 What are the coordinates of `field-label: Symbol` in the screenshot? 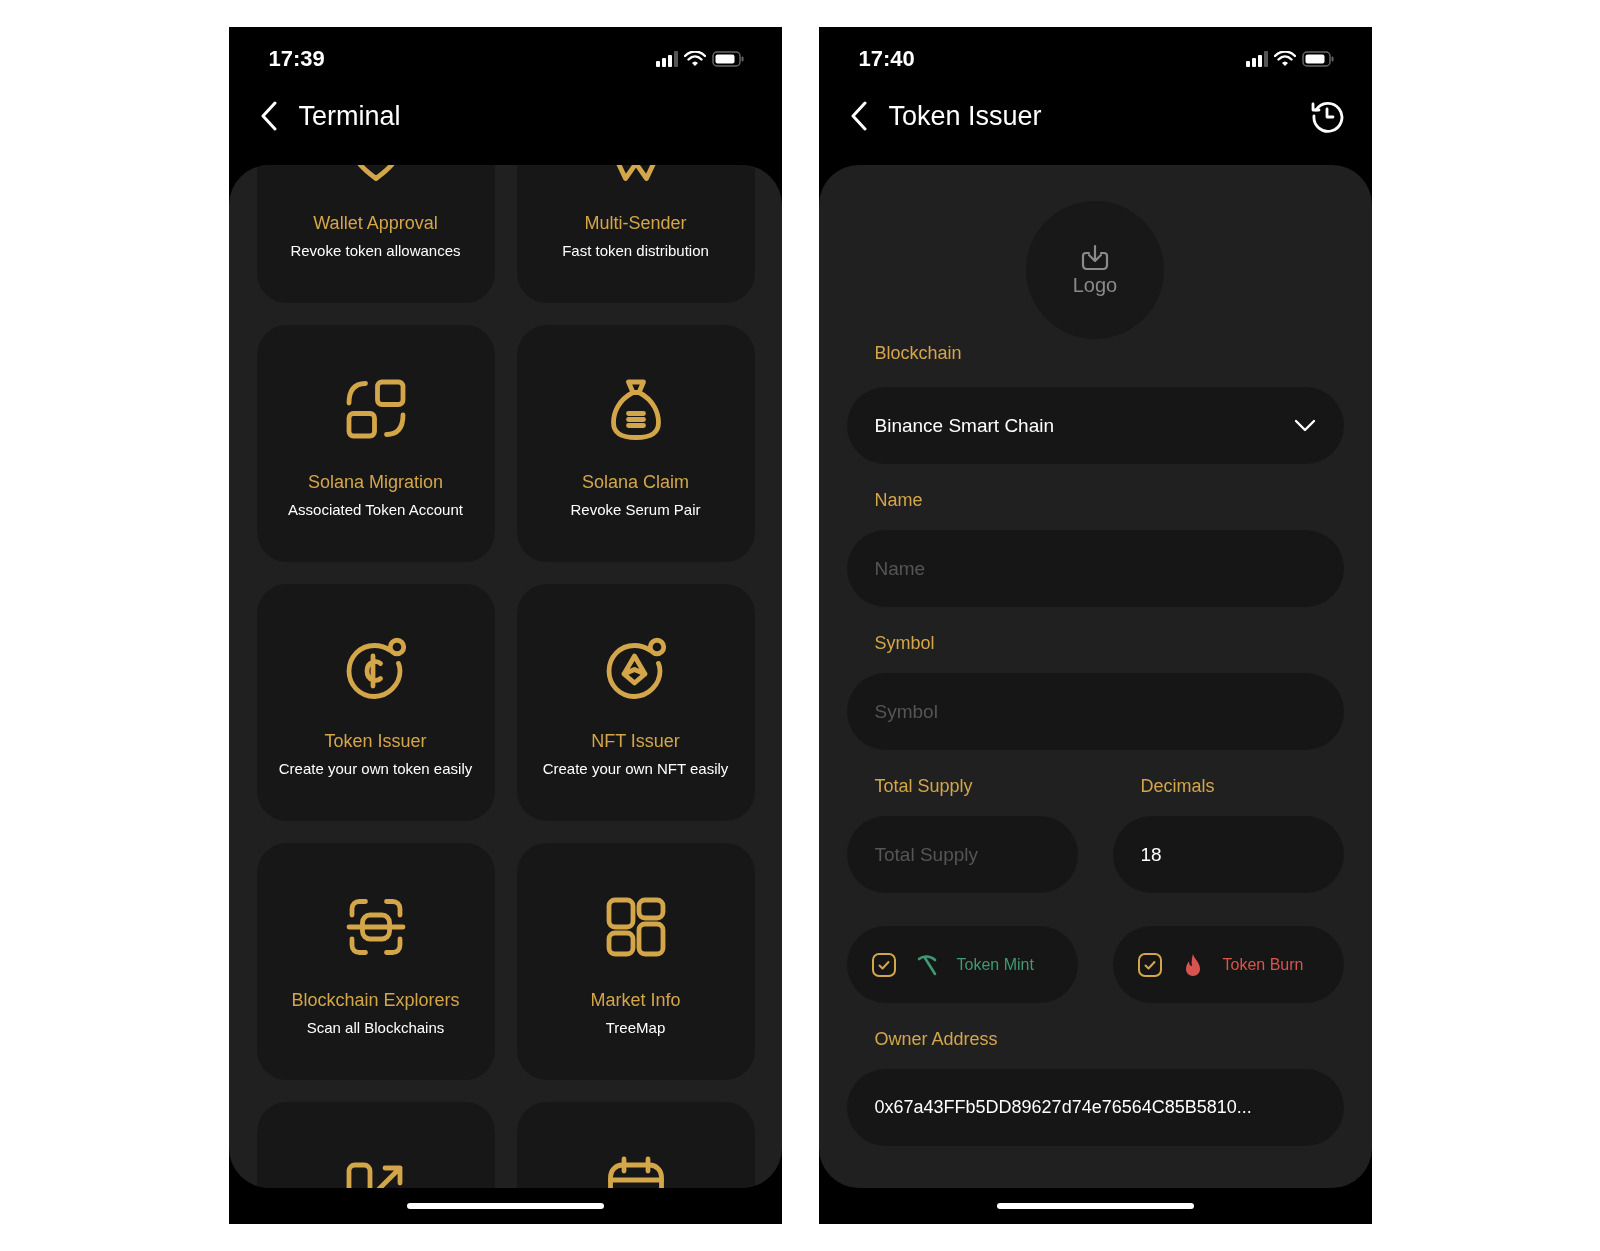 It's located at (904, 643).